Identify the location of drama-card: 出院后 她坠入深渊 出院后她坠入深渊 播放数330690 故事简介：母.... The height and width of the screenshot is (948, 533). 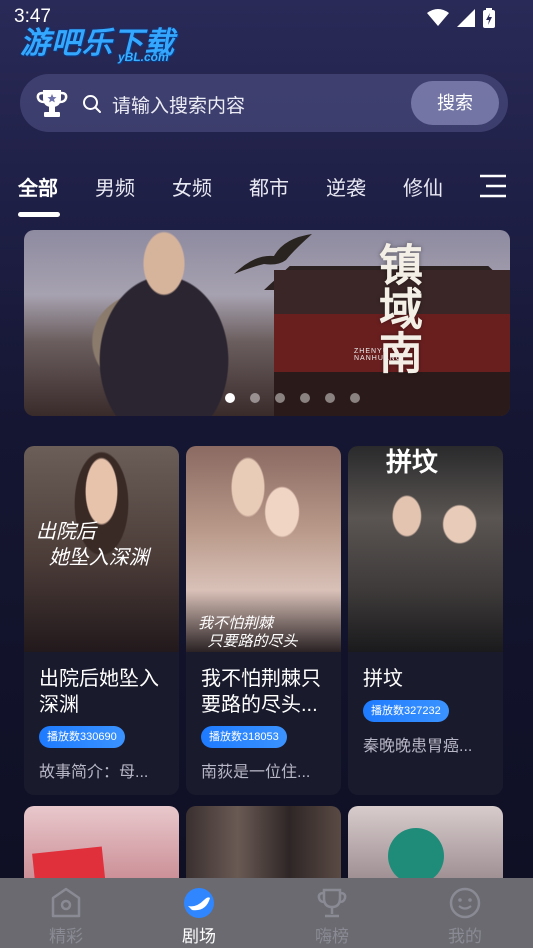
(101, 620).